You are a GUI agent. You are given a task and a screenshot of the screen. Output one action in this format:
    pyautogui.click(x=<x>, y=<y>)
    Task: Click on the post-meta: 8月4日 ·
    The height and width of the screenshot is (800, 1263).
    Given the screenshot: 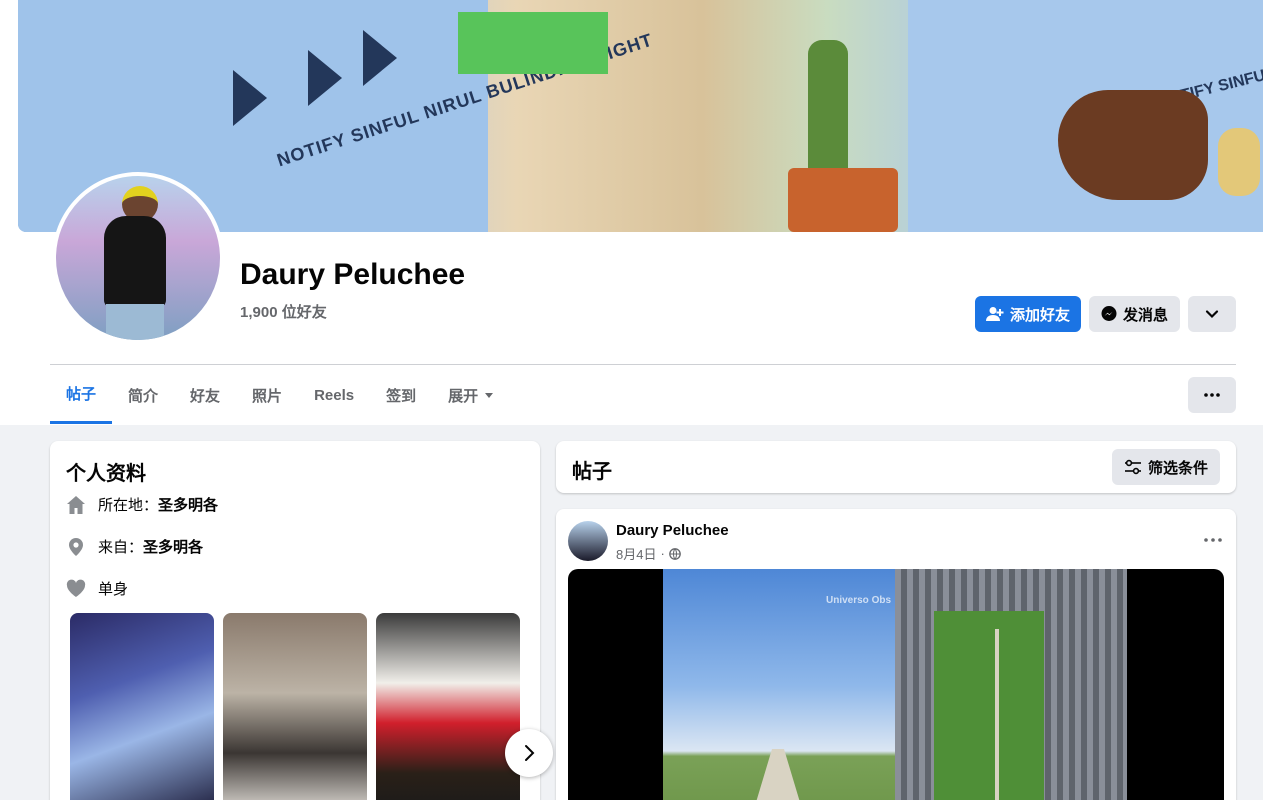 What is the action you would take?
    pyautogui.click(x=648, y=553)
    